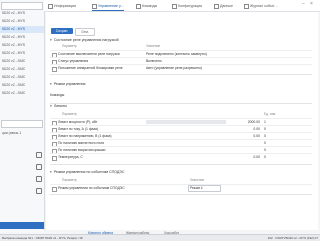 The width and height of the screenshot is (320, 241). Describe the element at coordinates (57, 95) in the screenshot. I see `control-mode-value: Команды` at that location.